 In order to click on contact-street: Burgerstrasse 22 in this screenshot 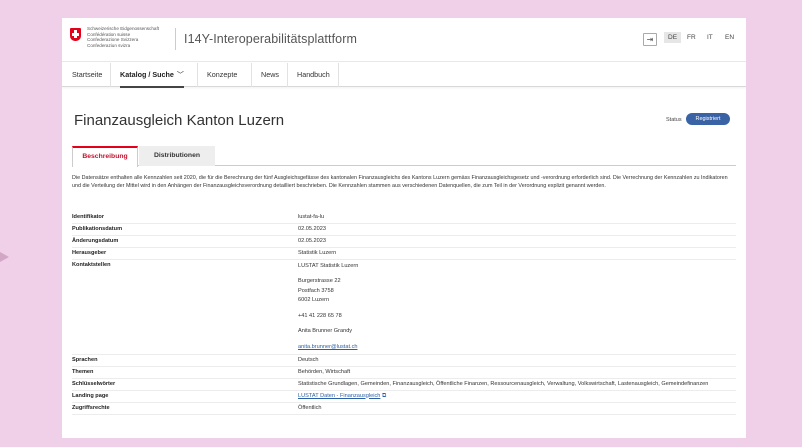, I will do `click(319, 281)`.